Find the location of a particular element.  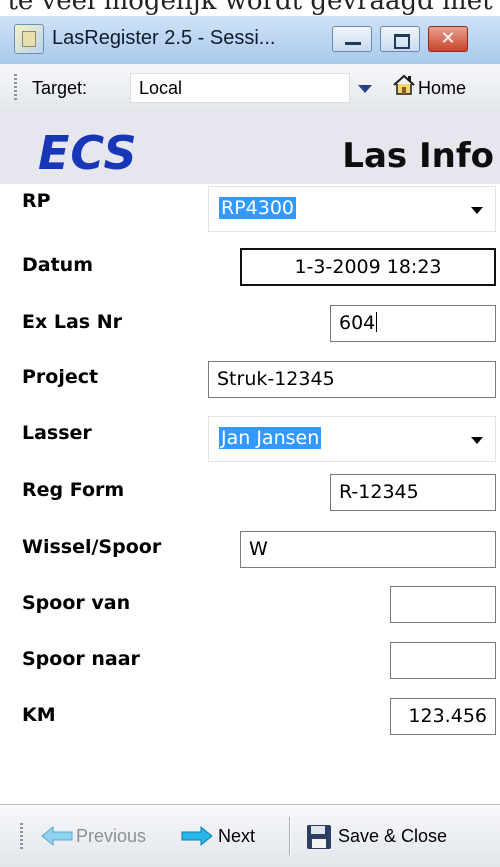

lasser-select: Jan Jansen is located at coordinates (352, 439).